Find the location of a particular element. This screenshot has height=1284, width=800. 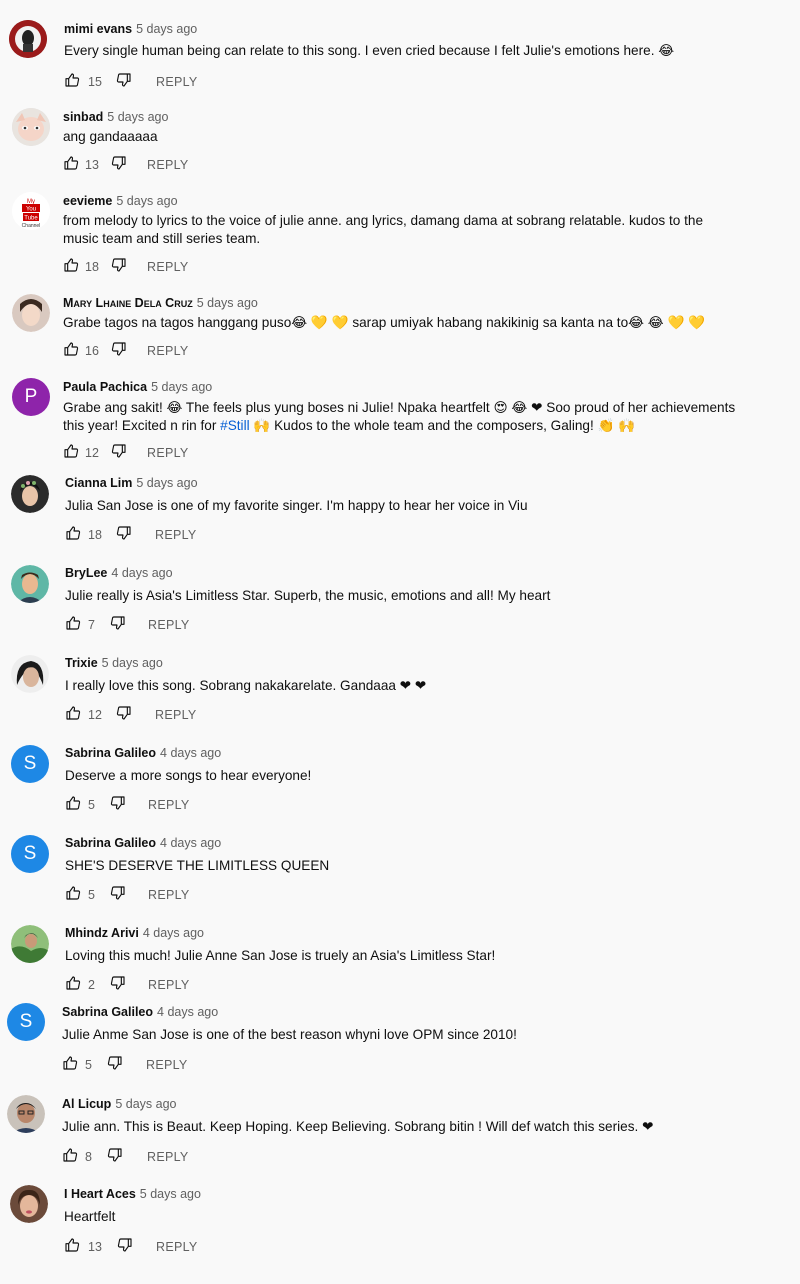

comment-author: Mary Lhaine Dela Cruz is located at coordinates (128, 303).